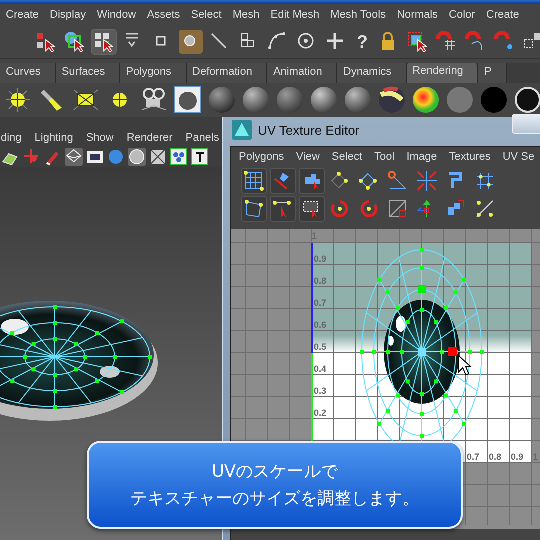  What do you see at coordinates (308, 157) in the screenshot?
I see `menu-item: View` at bounding box center [308, 157].